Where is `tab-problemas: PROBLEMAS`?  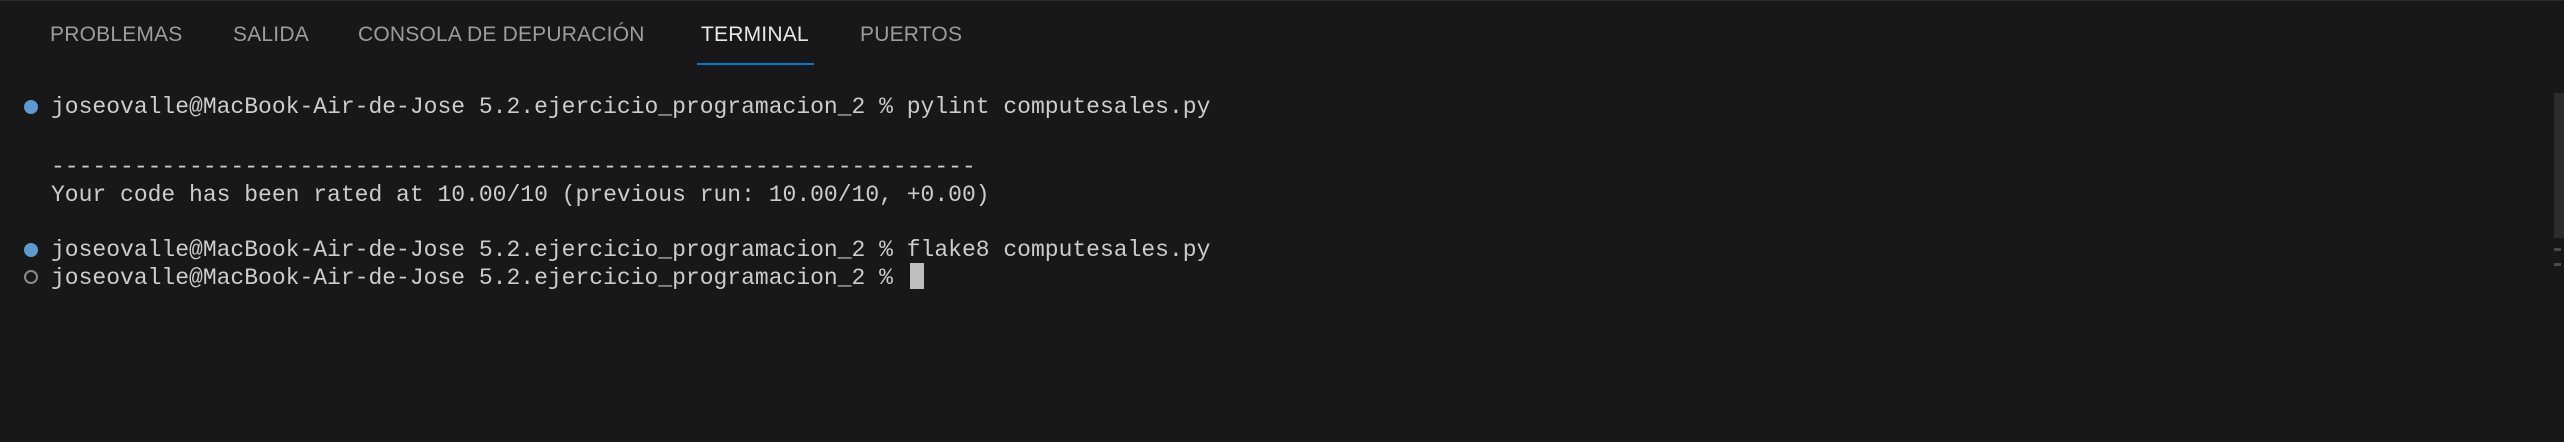 tab-problemas: PROBLEMAS is located at coordinates (116, 35).